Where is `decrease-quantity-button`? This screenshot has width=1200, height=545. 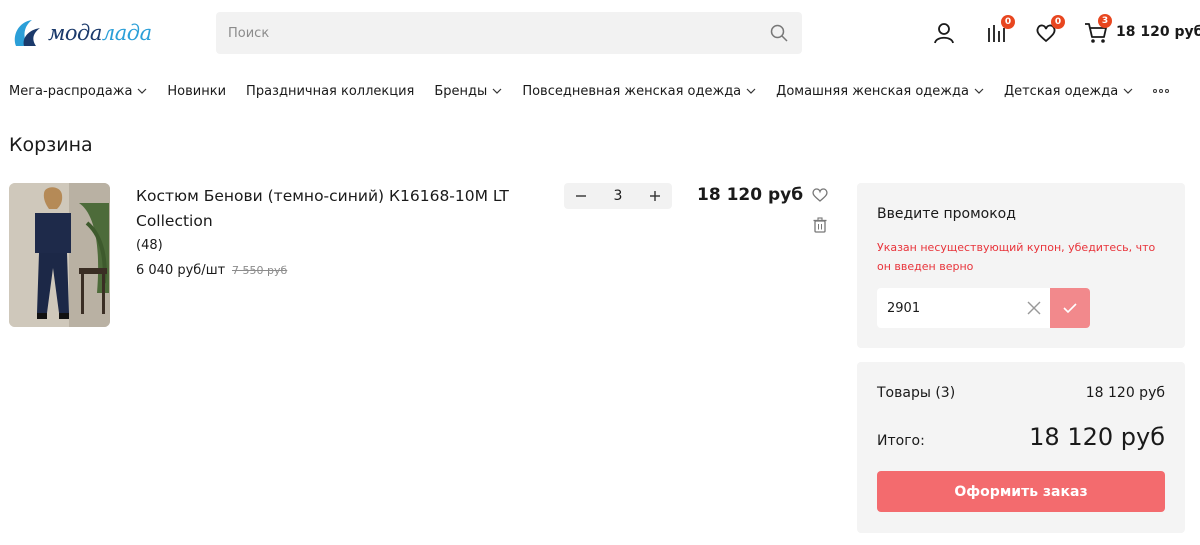
decrease-quantity-button is located at coordinates (581, 196).